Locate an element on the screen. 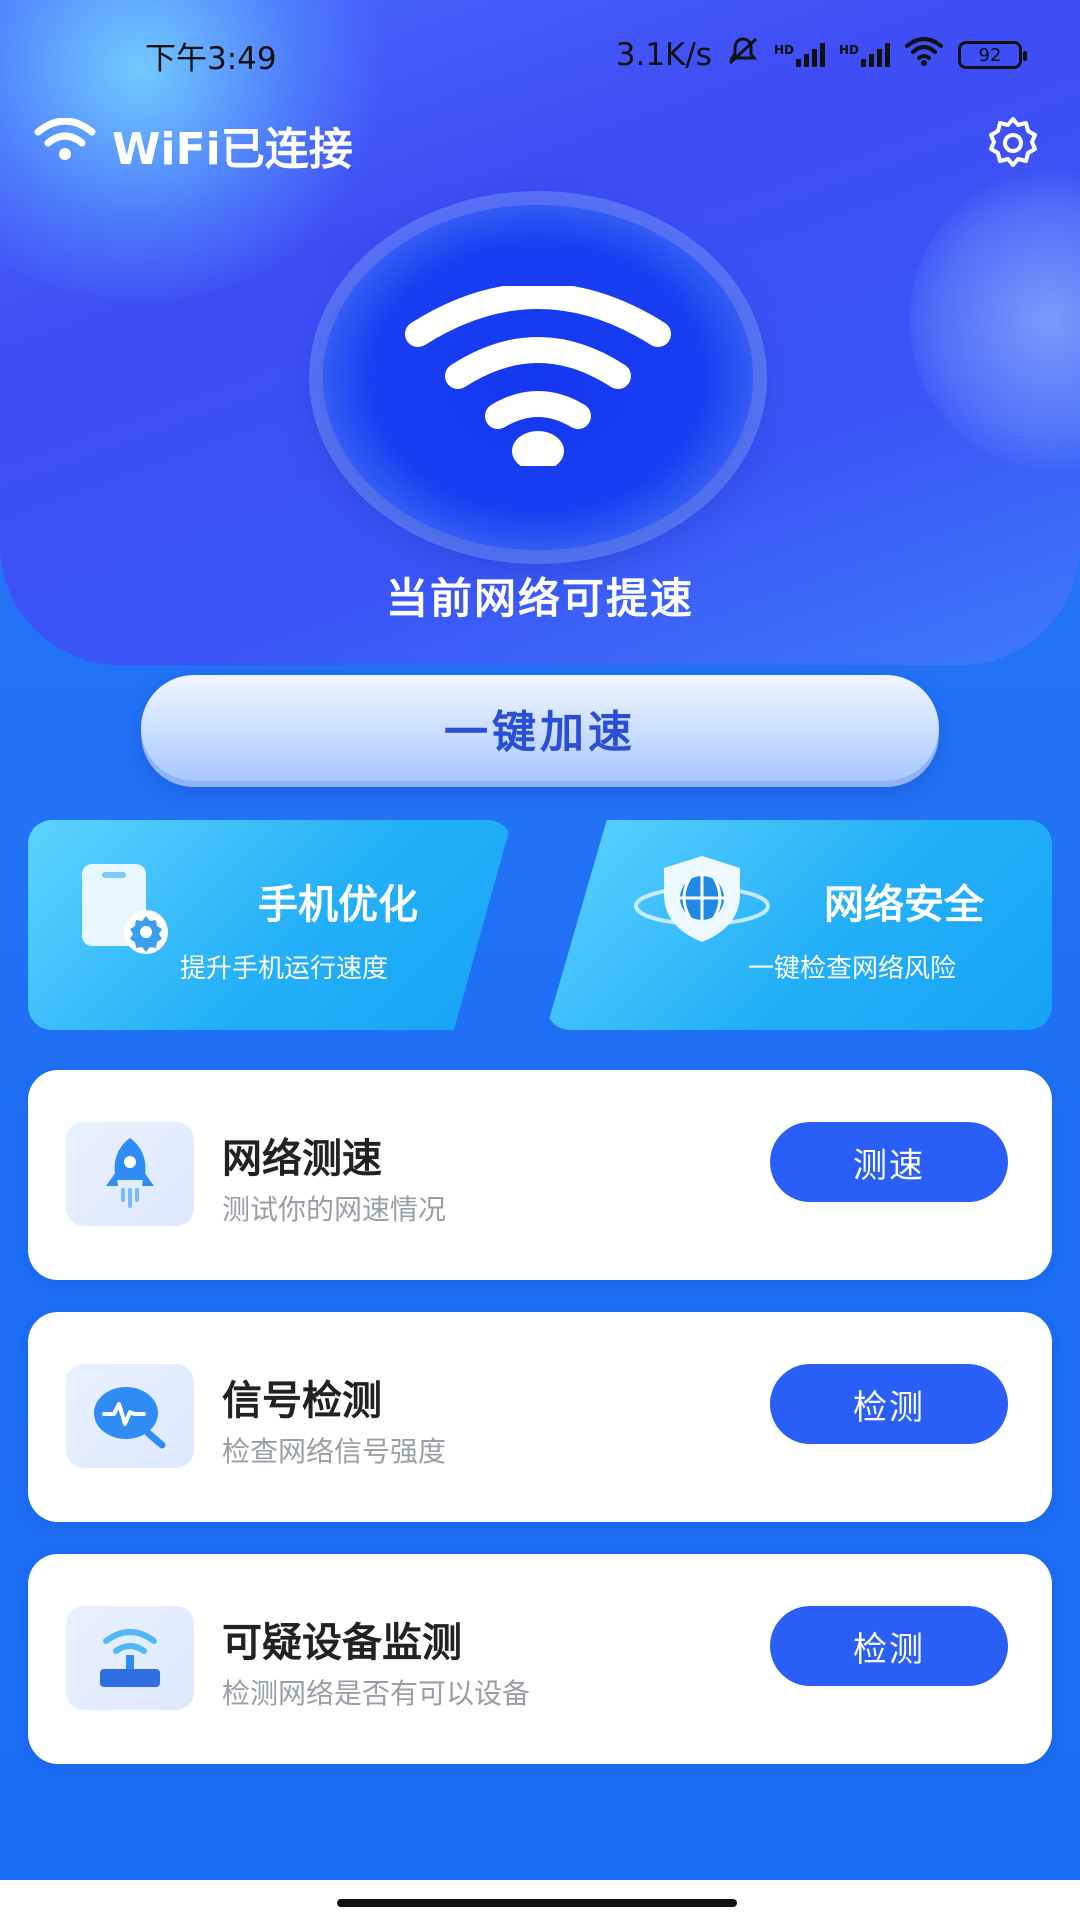 Image resolution: width=1080 pixels, height=1920 pixels. cell-signal-icon: HD is located at coordinates (799, 55).